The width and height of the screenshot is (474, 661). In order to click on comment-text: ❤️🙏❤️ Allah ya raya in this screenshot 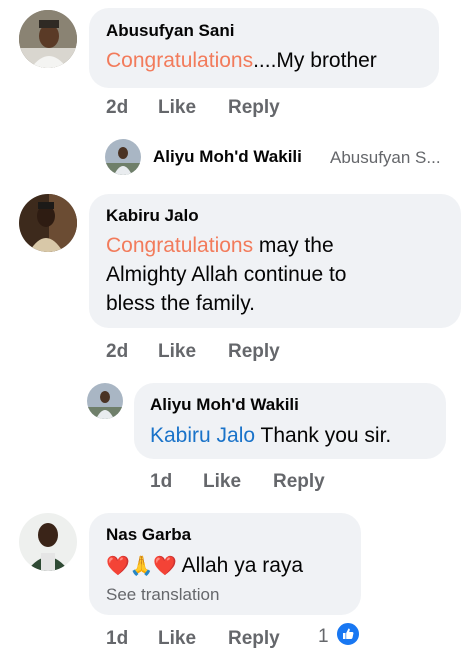, I will do `click(231, 566)`.